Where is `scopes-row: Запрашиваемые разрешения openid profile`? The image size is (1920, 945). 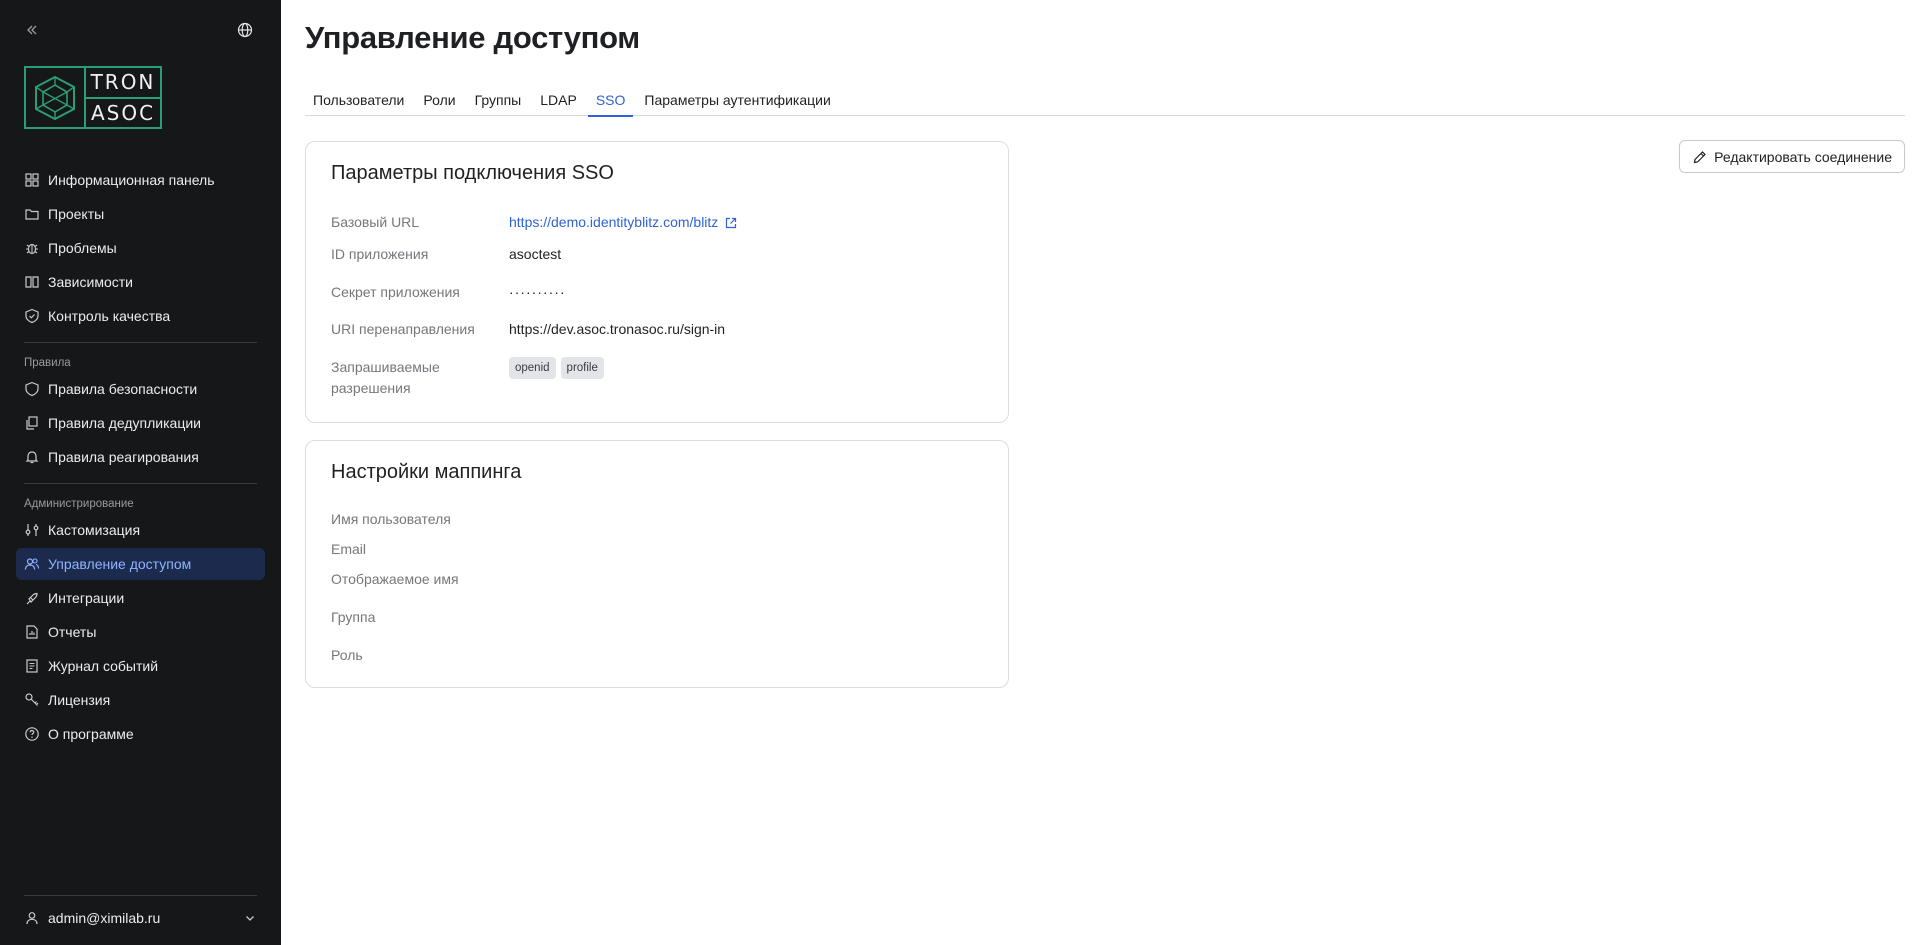 scopes-row: Запрашиваемые разрешения openid profile is located at coordinates (659, 378).